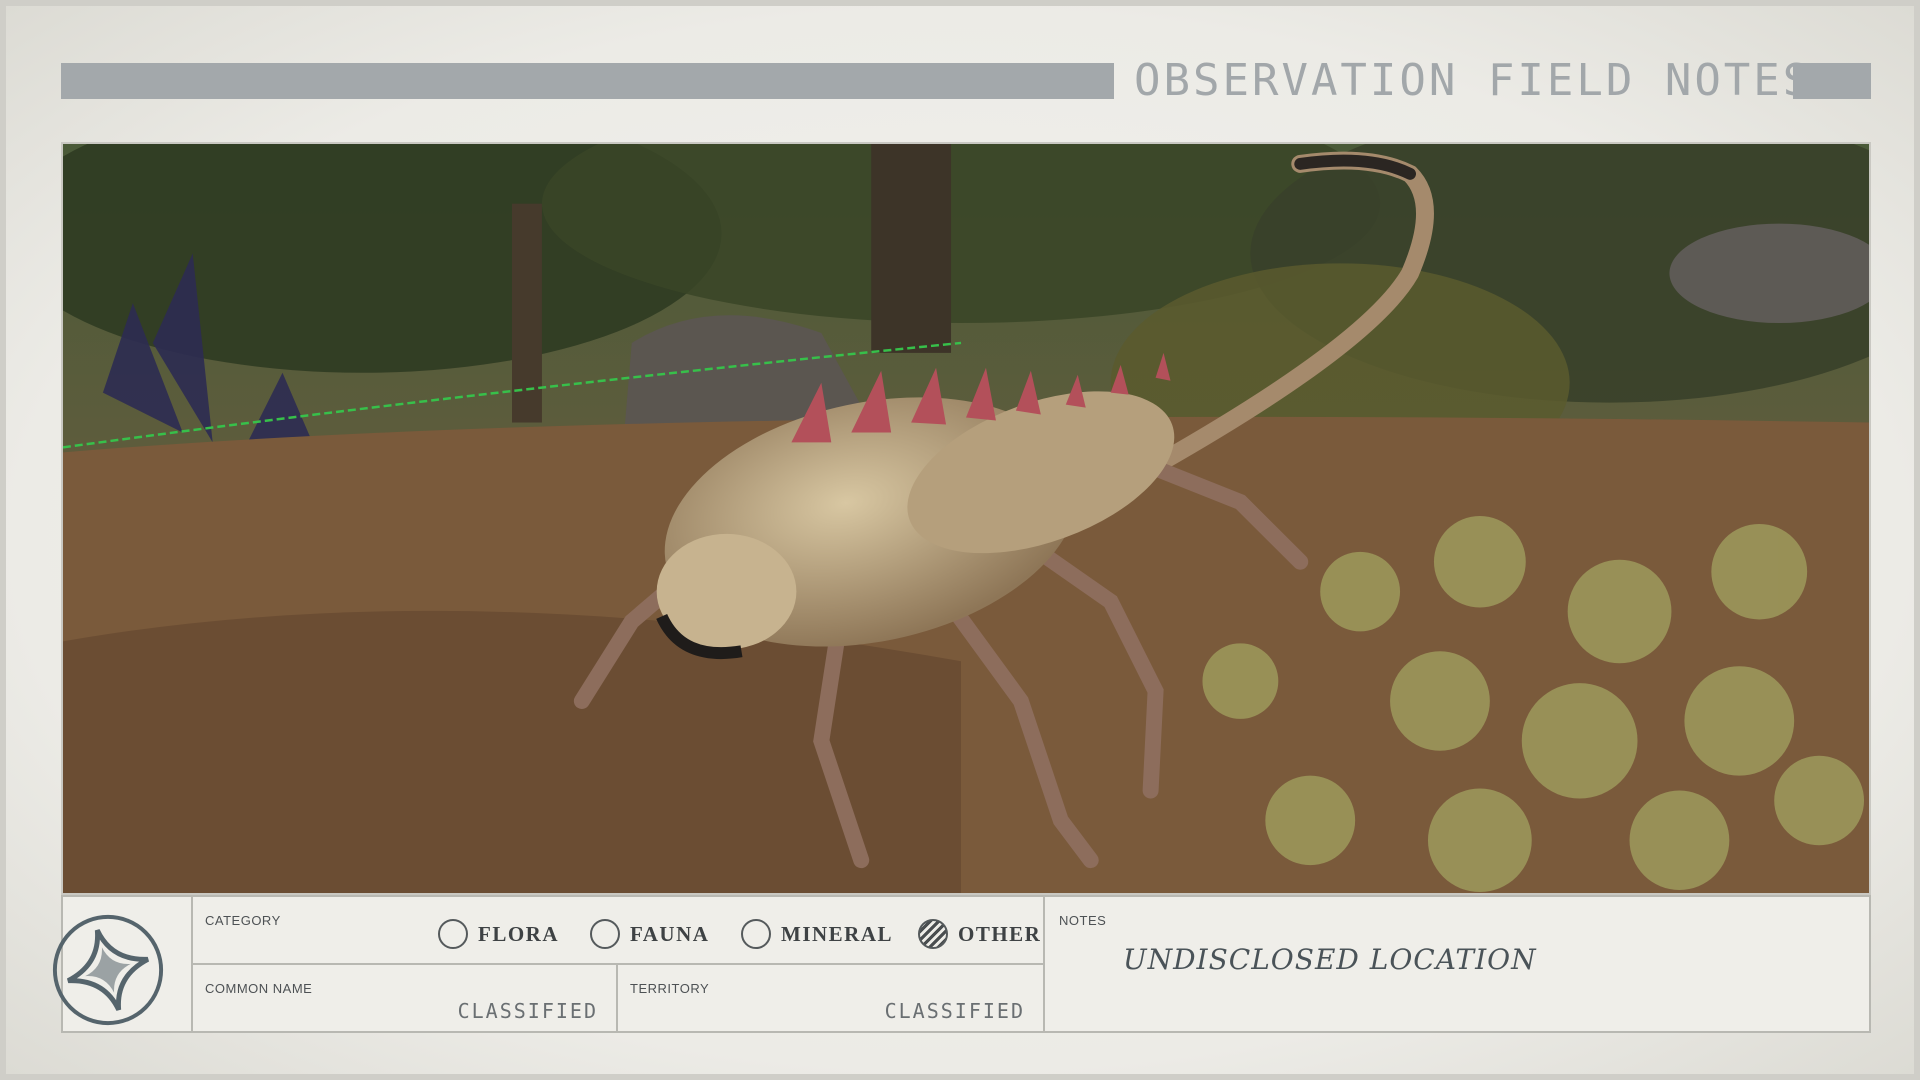 This screenshot has height=1080, width=1920. I want to click on territory-value: CLASSIFIED, so click(954, 1011).